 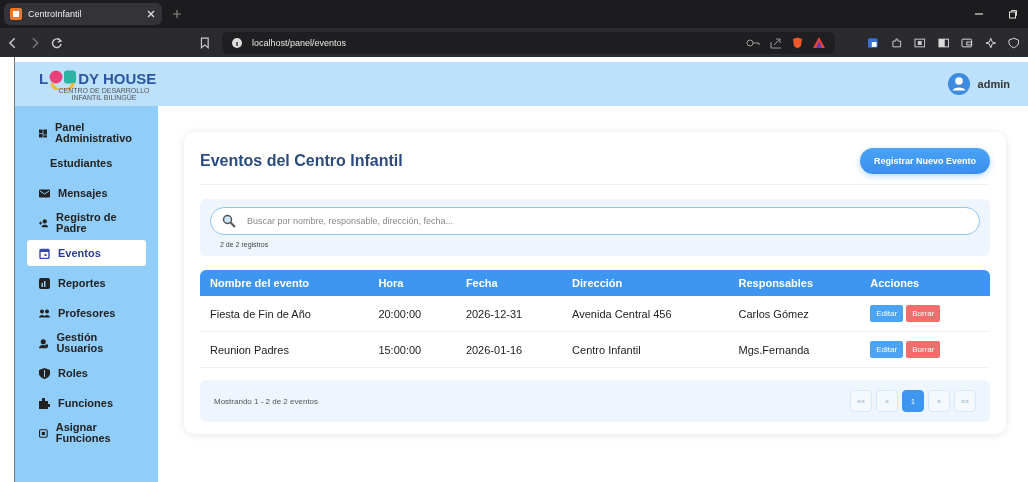 What do you see at coordinates (529, 42) in the screenshot?
I see `address-bar: localhost/panel/eventos` at bounding box center [529, 42].